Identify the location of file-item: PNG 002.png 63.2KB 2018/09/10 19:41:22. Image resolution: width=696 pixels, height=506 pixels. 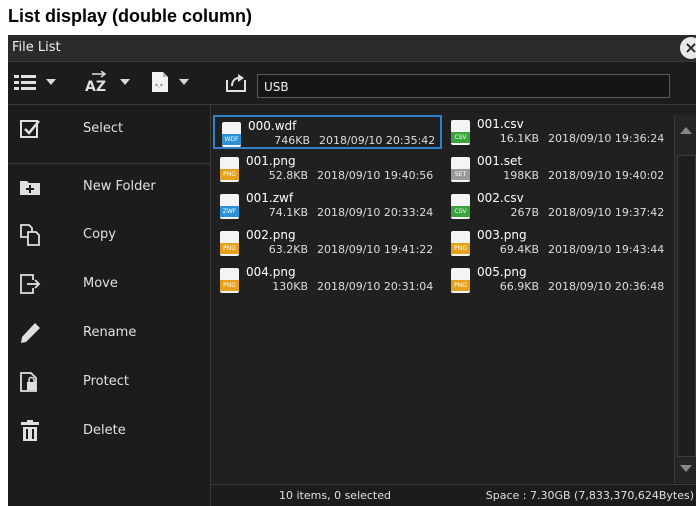
(327, 243).